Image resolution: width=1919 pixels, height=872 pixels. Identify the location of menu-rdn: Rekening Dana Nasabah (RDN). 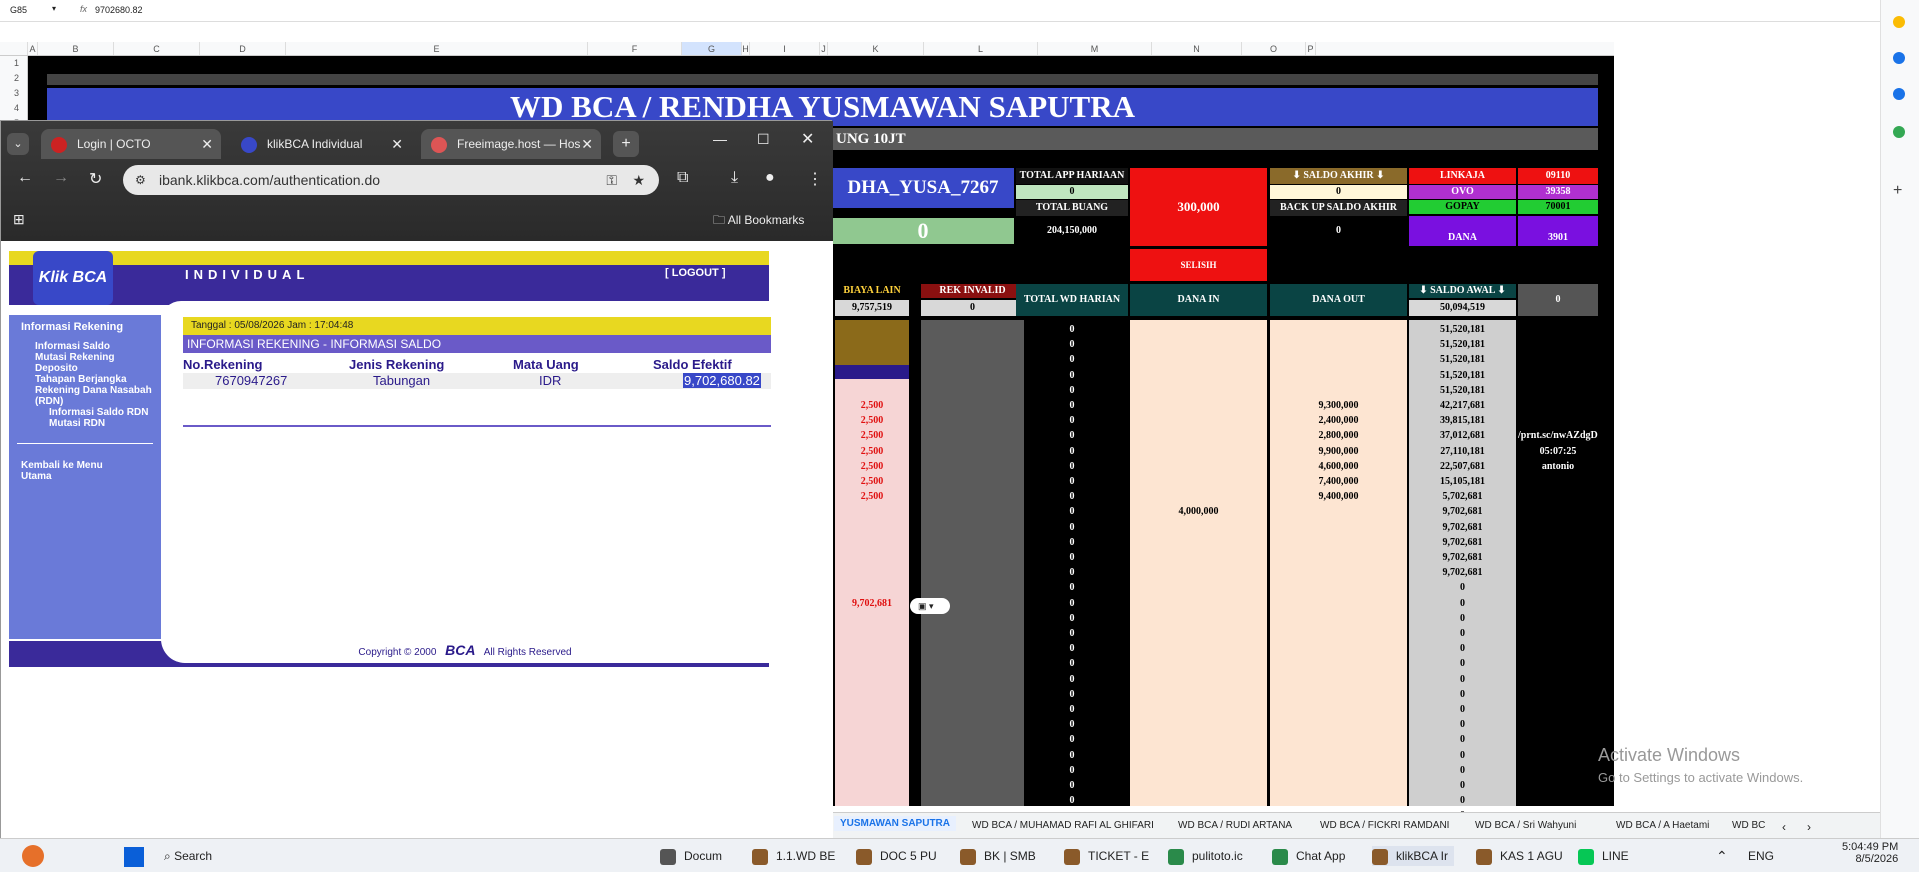
(98, 396).